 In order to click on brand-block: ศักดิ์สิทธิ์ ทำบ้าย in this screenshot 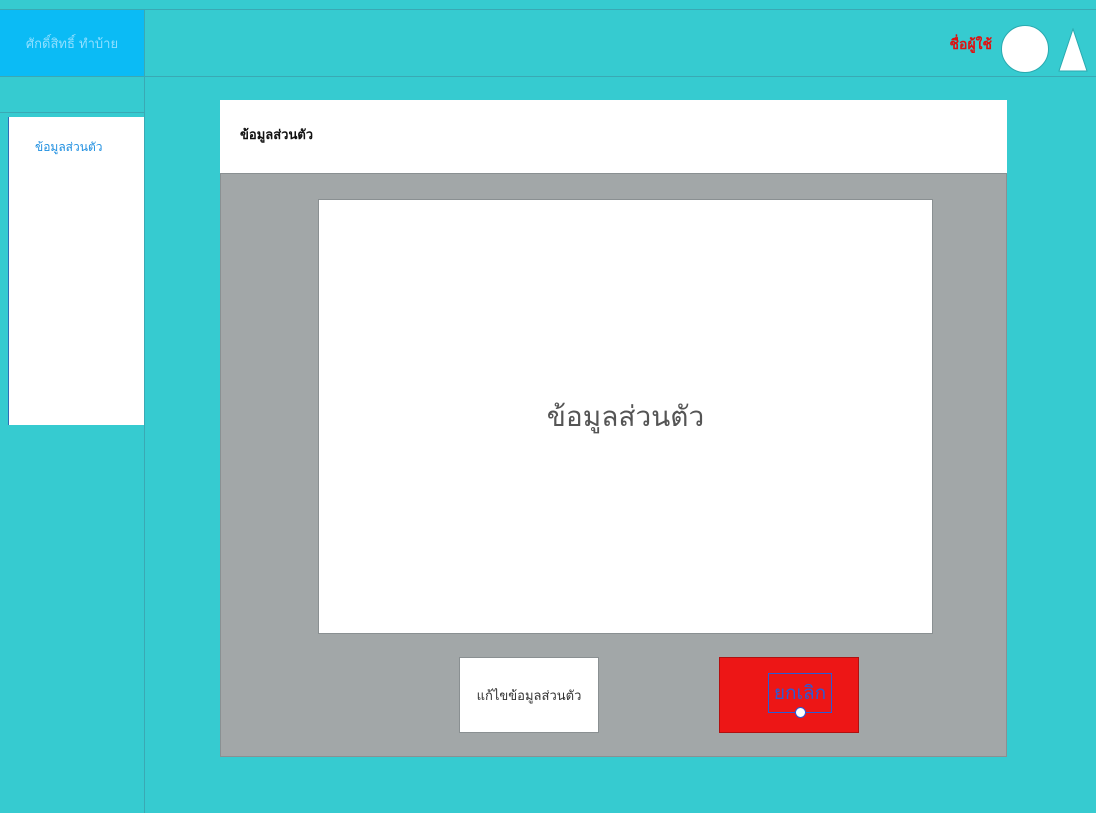, I will do `click(72, 43)`.